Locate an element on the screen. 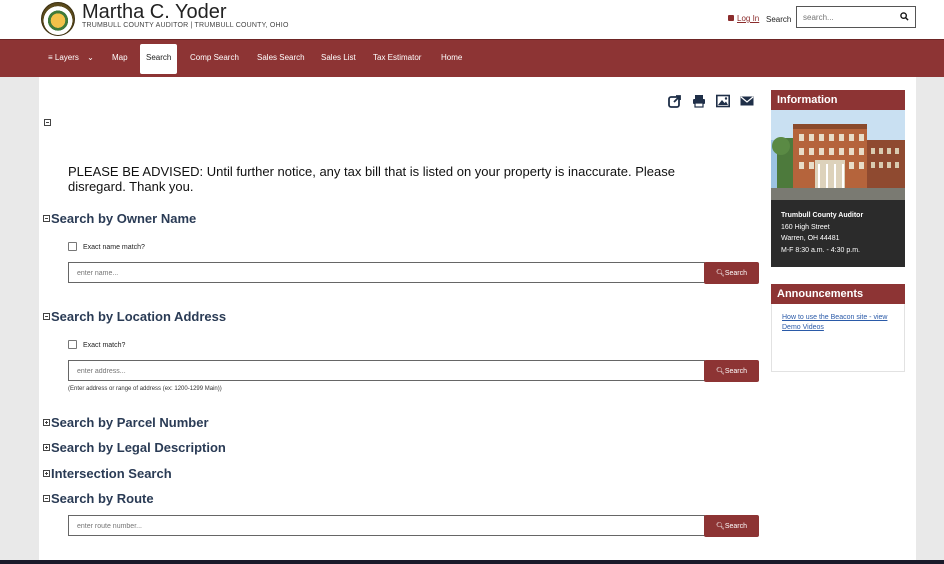 Image resolution: width=944 pixels, height=564 pixels. owner-section-title: Search by Owner Name is located at coordinates (124, 218).